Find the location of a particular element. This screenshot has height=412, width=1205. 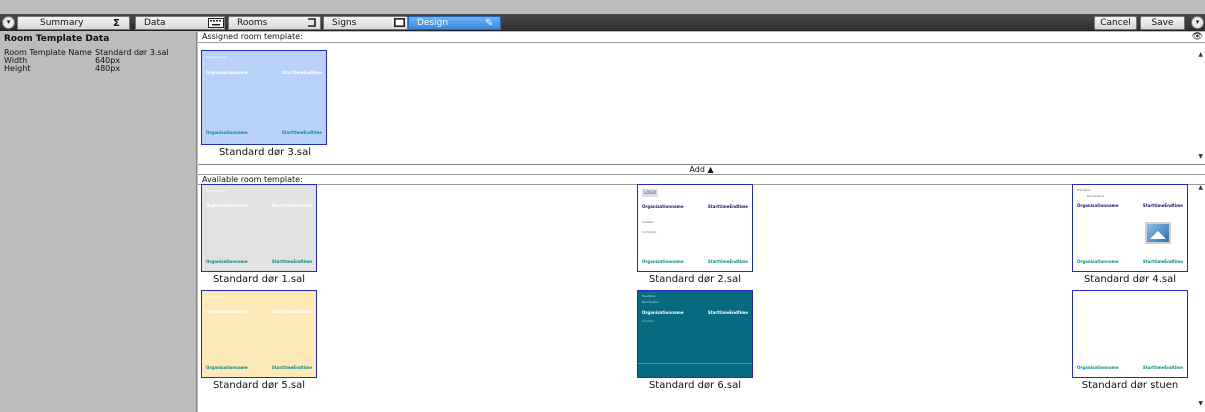

tab-rooms-label: Rooms is located at coordinates (252, 23).